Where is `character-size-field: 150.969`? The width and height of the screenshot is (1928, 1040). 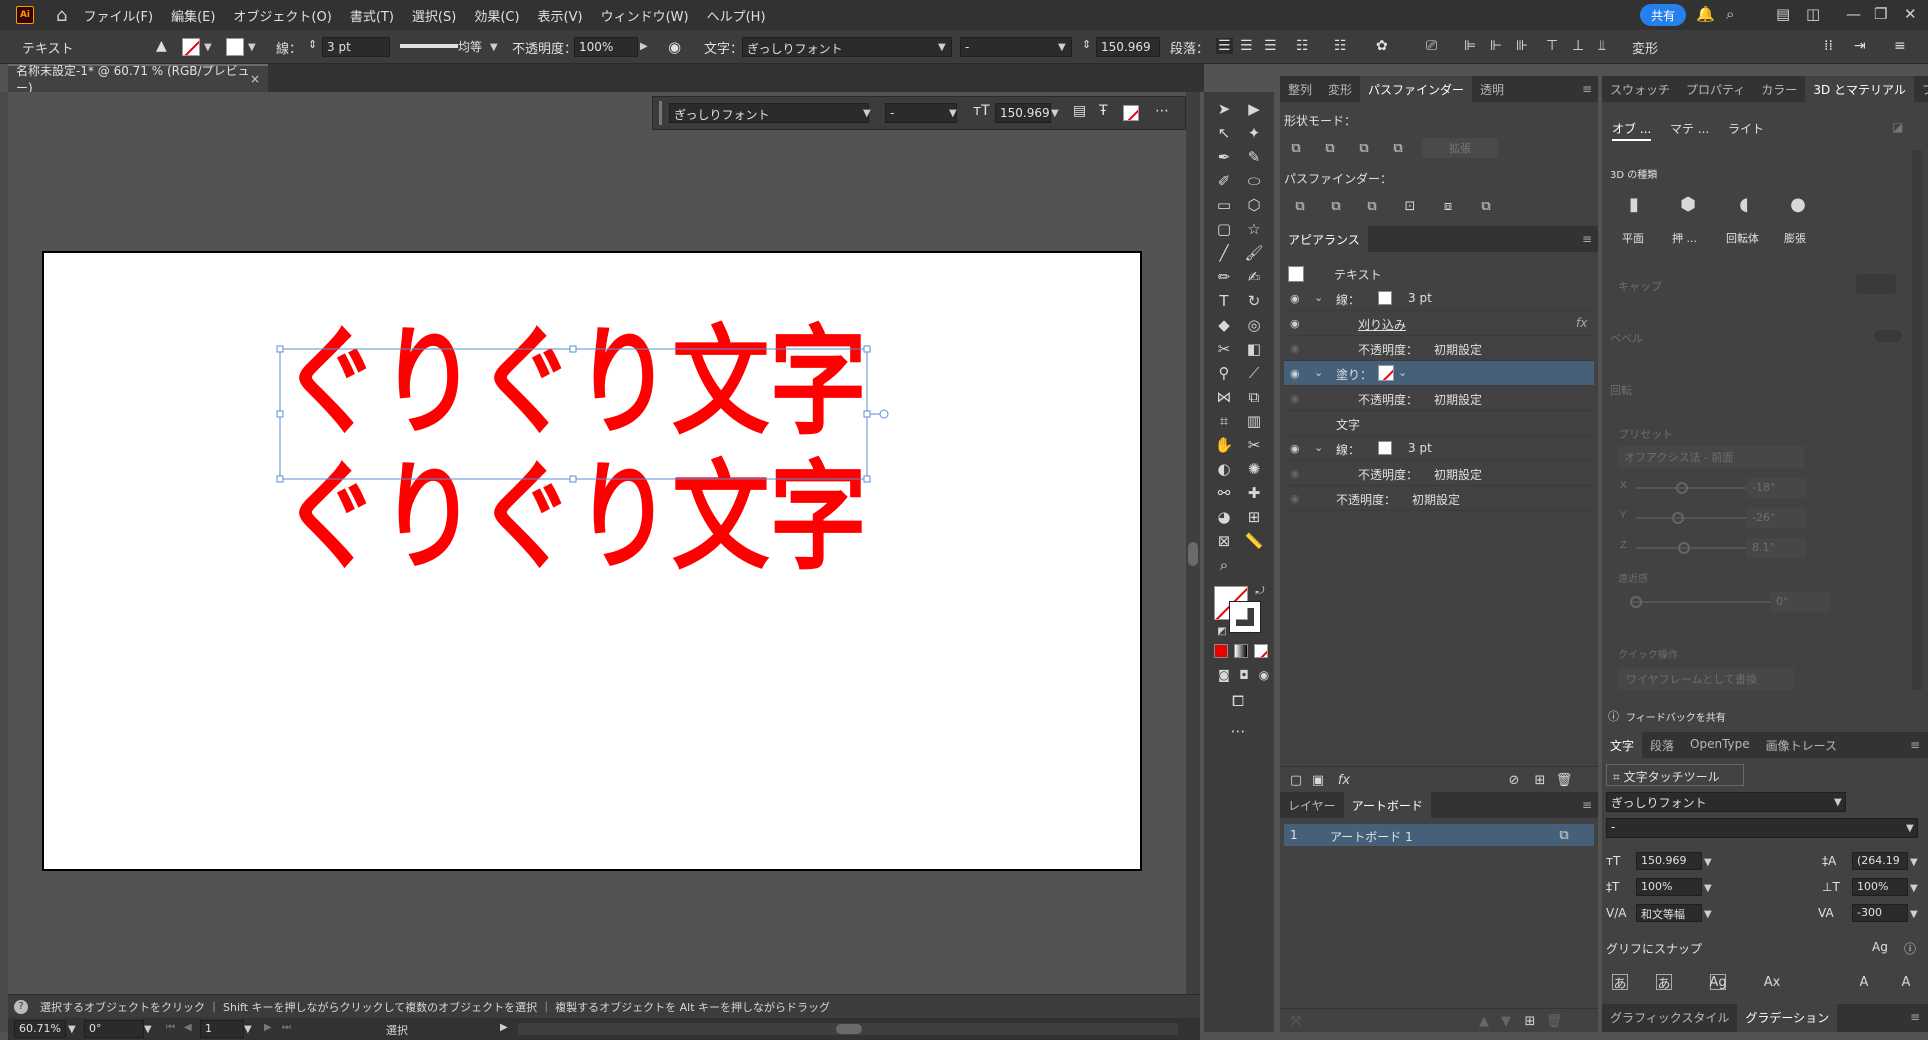 character-size-field: 150.969 is located at coordinates (1669, 861).